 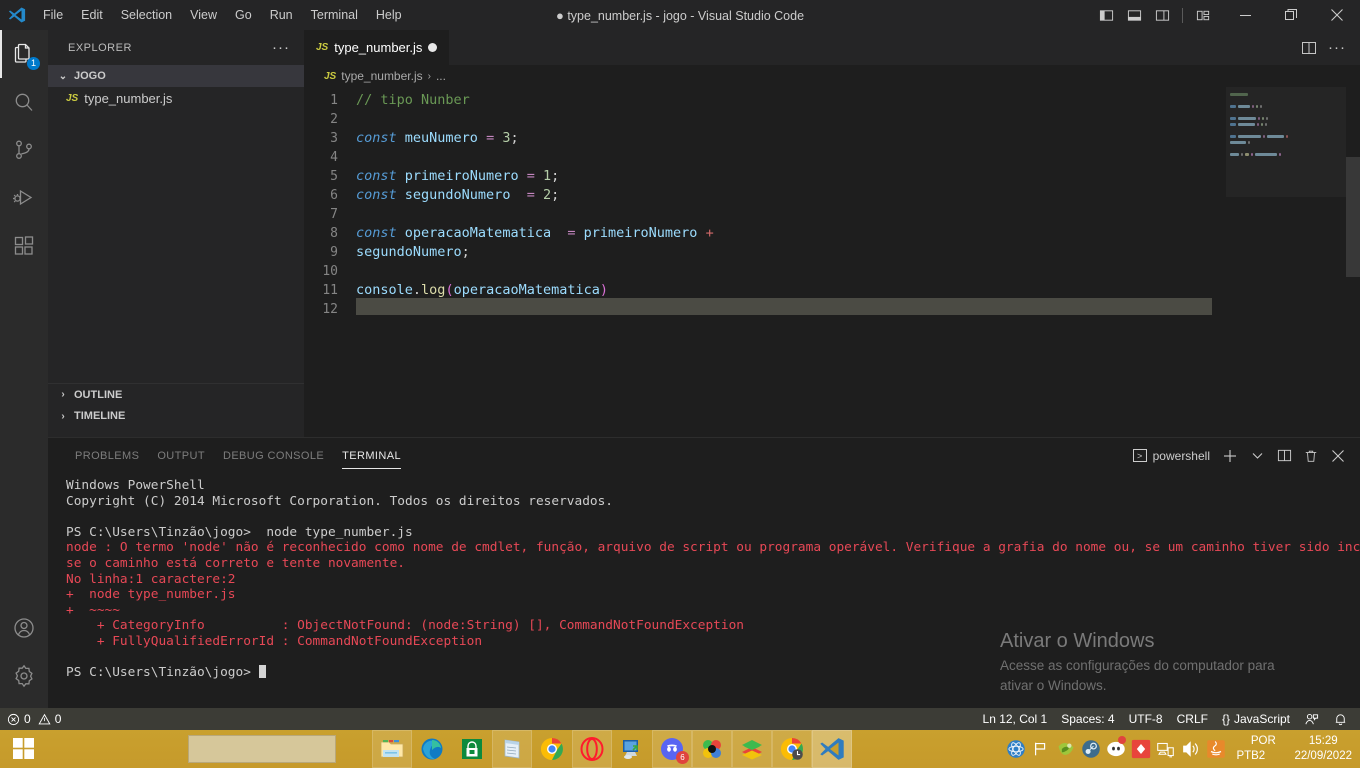 What do you see at coordinates (709, 233) in the screenshot?
I see `code-token: +` at bounding box center [709, 233].